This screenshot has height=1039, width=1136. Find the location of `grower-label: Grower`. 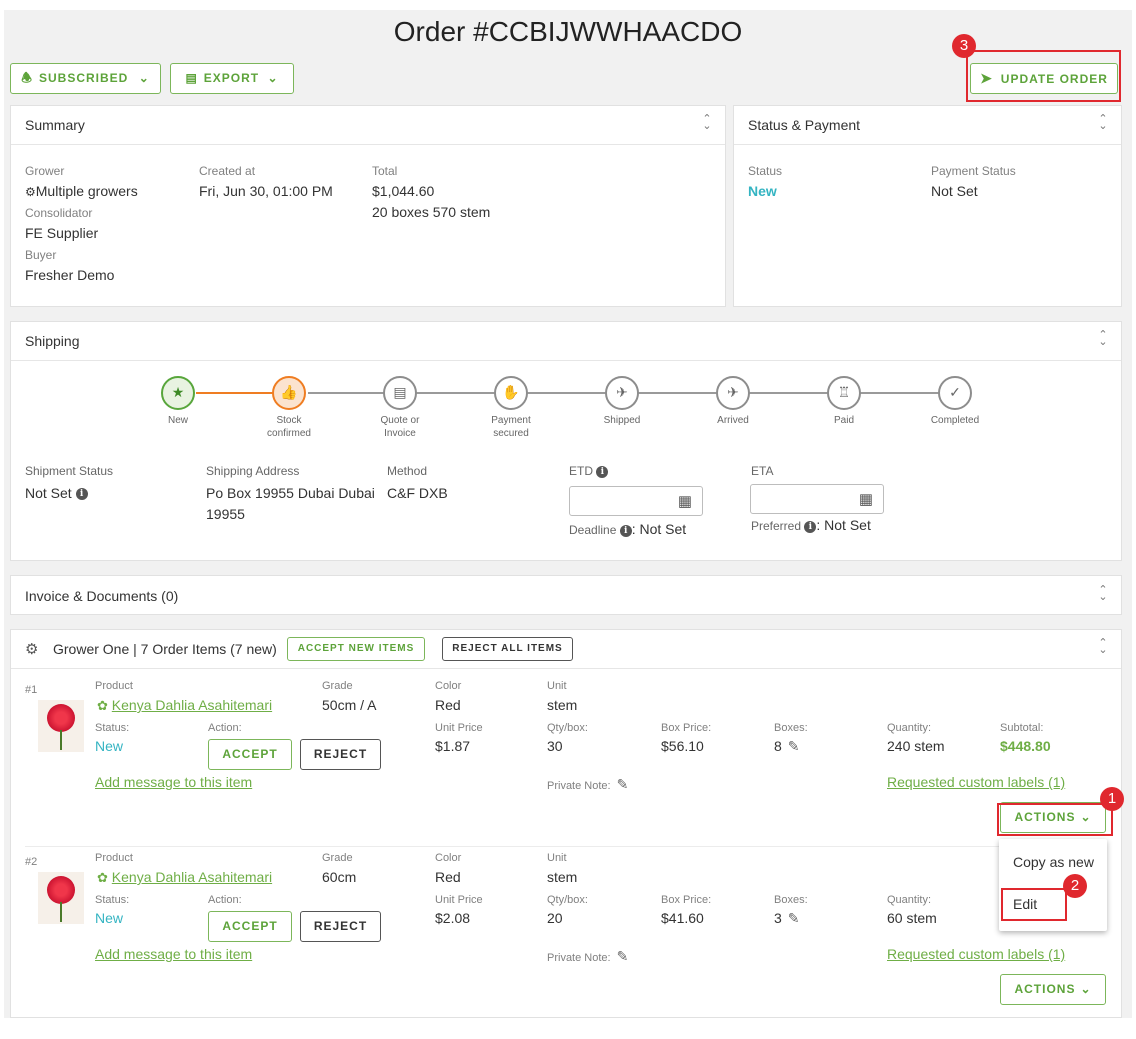

grower-label: Grower is located at coordinates (45, 171).